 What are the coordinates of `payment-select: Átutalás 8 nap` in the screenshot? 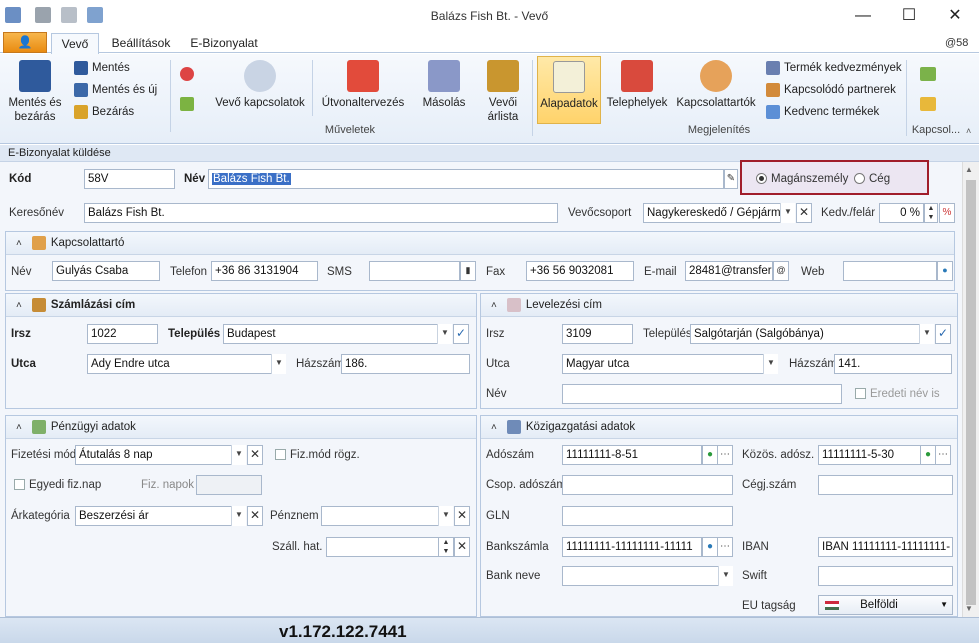 It's located at (153, 455).